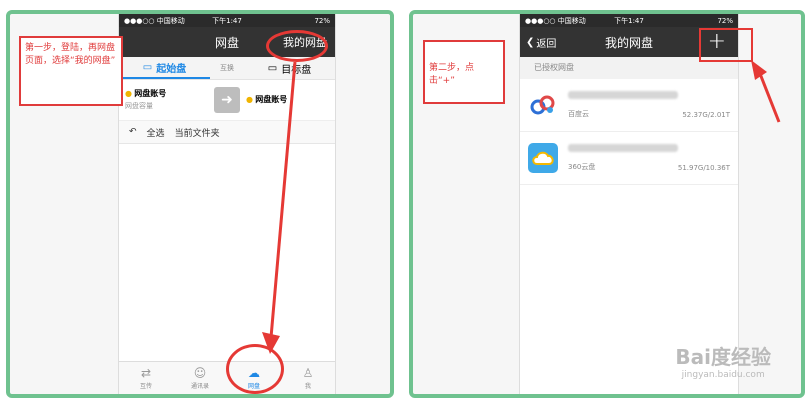 The height and width of the screenshot is (409, 811). I want to click on watermark-url: jingyan.baidu.com, so click(723, 375).